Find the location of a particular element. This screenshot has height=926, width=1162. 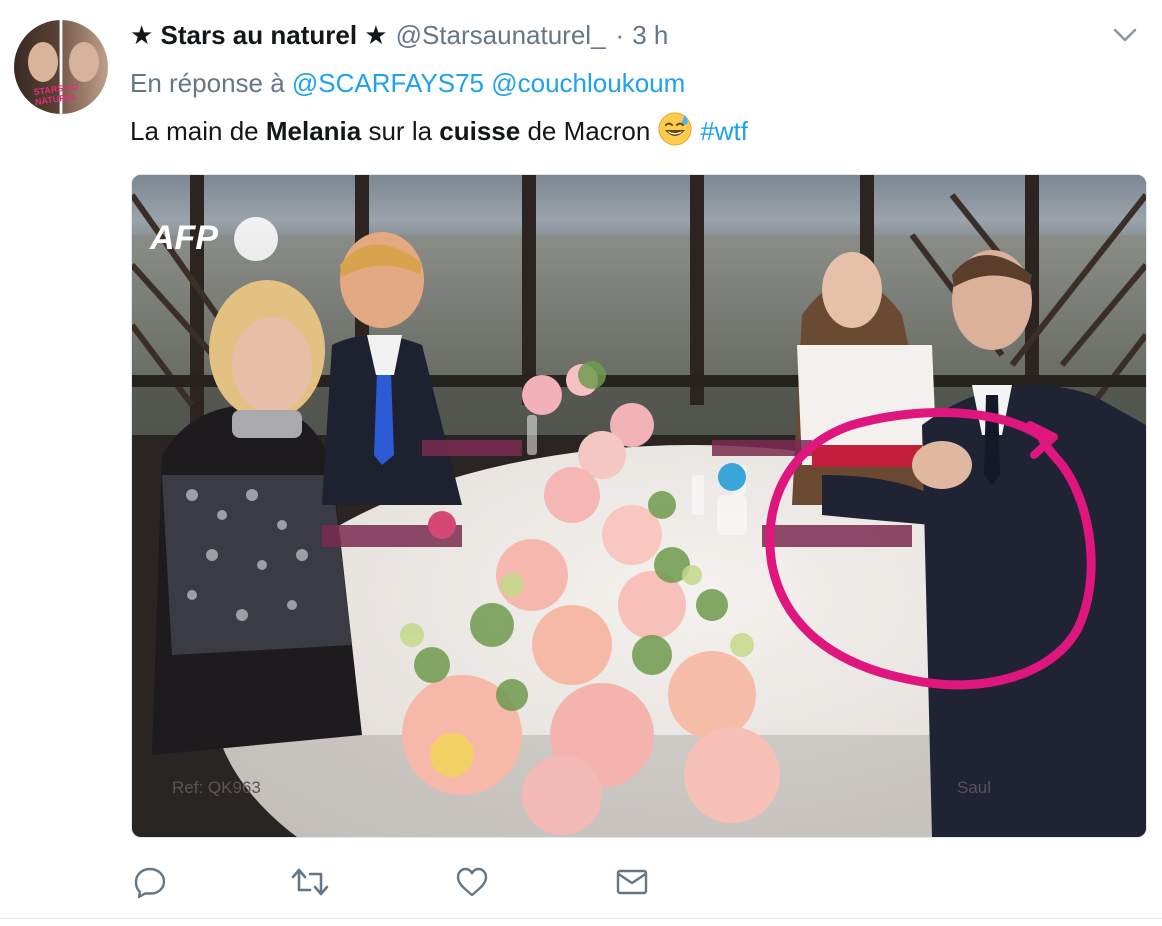

text-bold: Melania is located at coordinates (313, 130).